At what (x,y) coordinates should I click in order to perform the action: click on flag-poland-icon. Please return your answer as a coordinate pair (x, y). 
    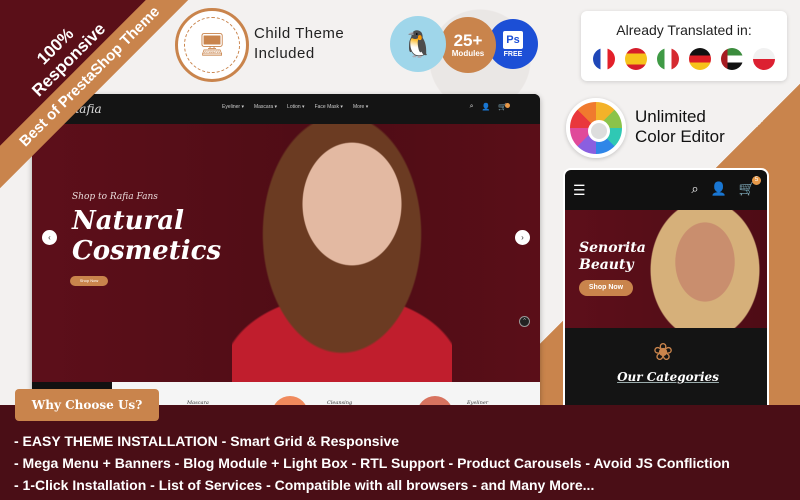
    Looking at the image, I should click on (764, 59).